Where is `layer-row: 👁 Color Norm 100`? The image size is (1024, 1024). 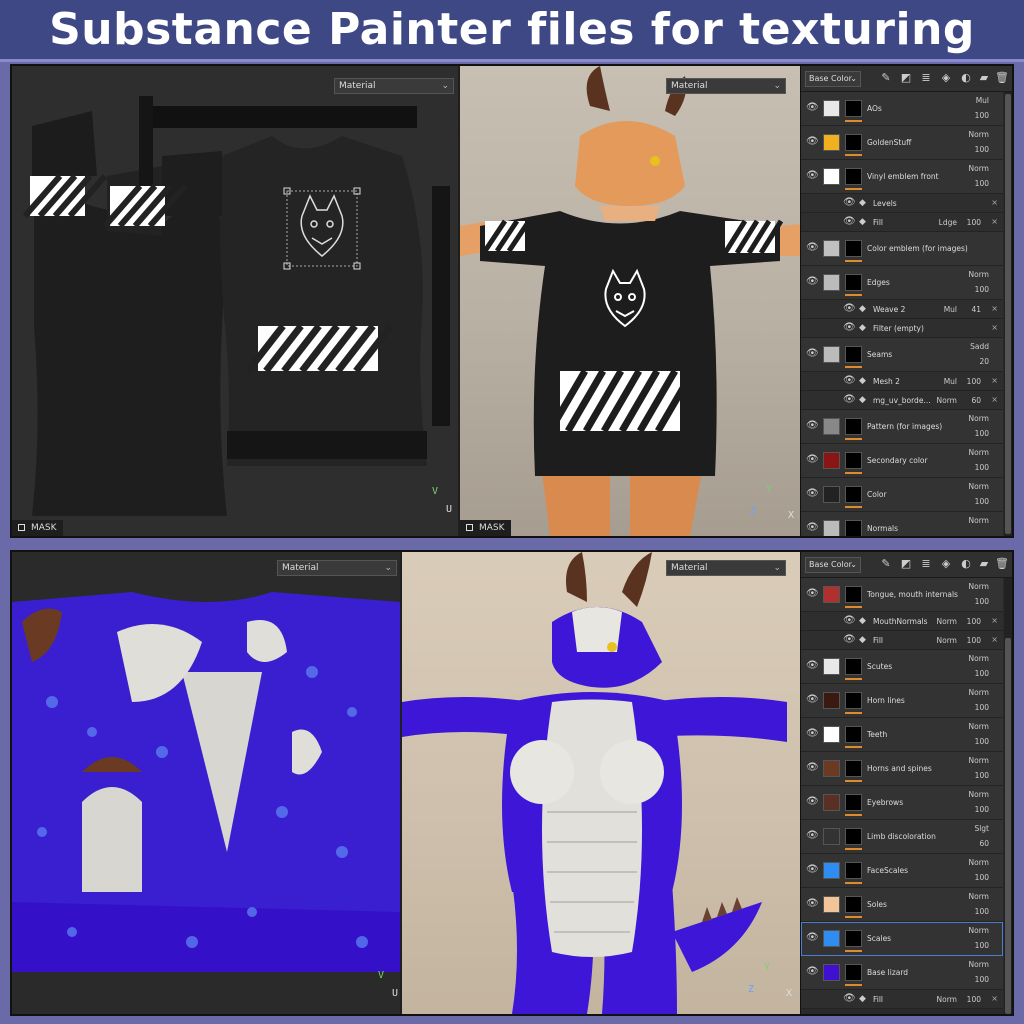
layer-row: 👁 Color Norm 100 is located at coordinates (902, 495).